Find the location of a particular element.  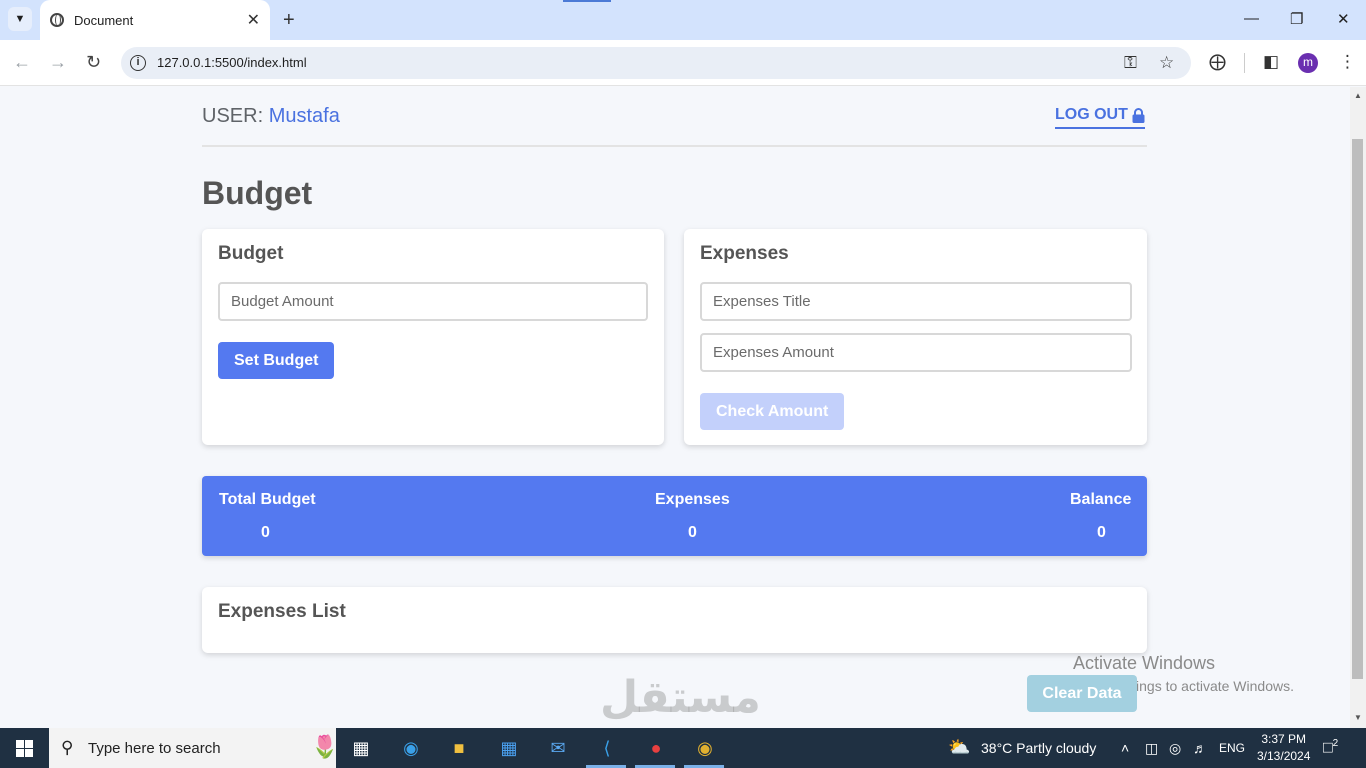

new-tab-button: + is located at coordinates (289, 20).